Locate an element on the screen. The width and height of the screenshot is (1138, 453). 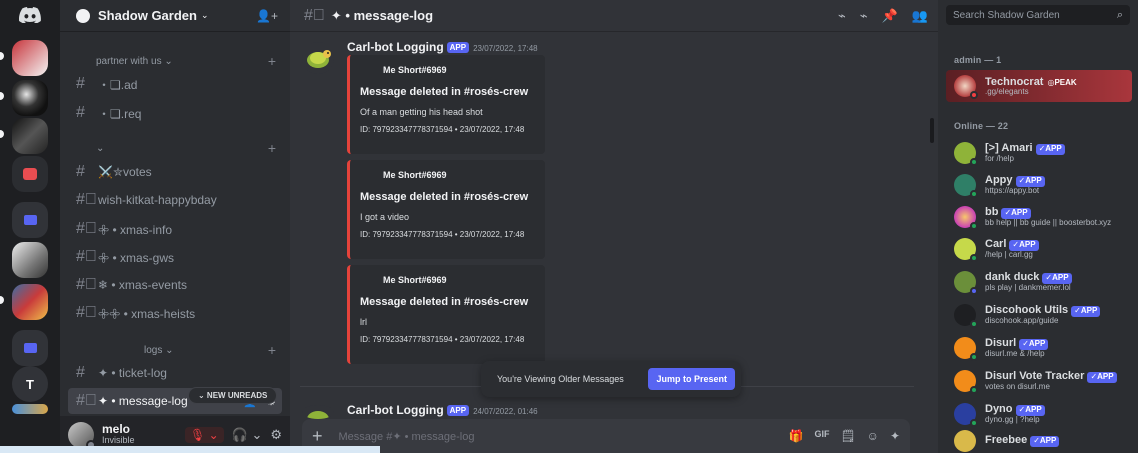
channel-name: ✦ • message-log is located at coordinates (143, 401).